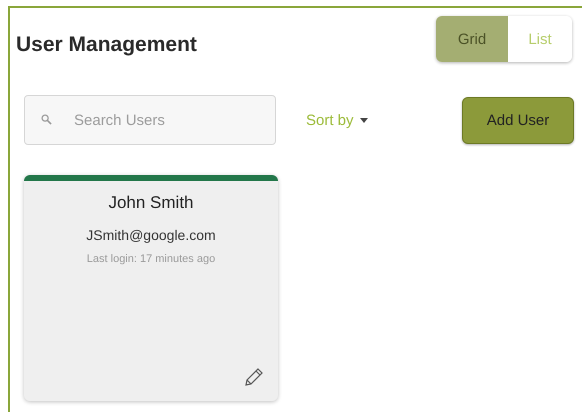  Describe the element at coordinates (151, 259) in the screenshot. I see `last-login-text: Last login: 17 minutes ago` at that location.